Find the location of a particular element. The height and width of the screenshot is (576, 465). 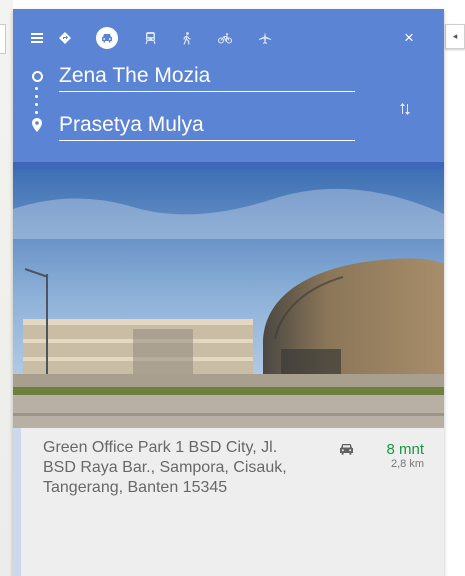

flight-icon is located at coordinates (265, 38).